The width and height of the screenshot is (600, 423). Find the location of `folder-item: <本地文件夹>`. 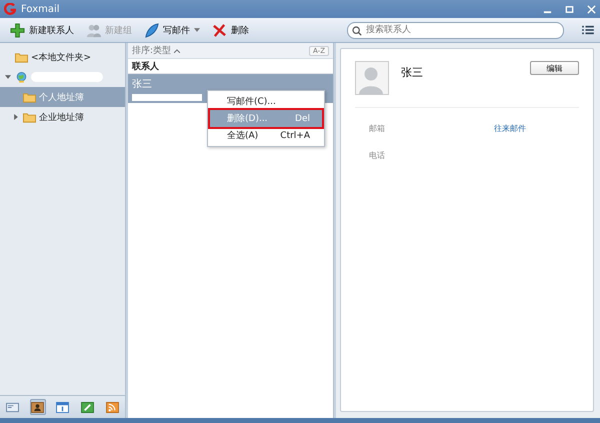

folder-item: <本地文件夹> is located at coordinates (62, 57).